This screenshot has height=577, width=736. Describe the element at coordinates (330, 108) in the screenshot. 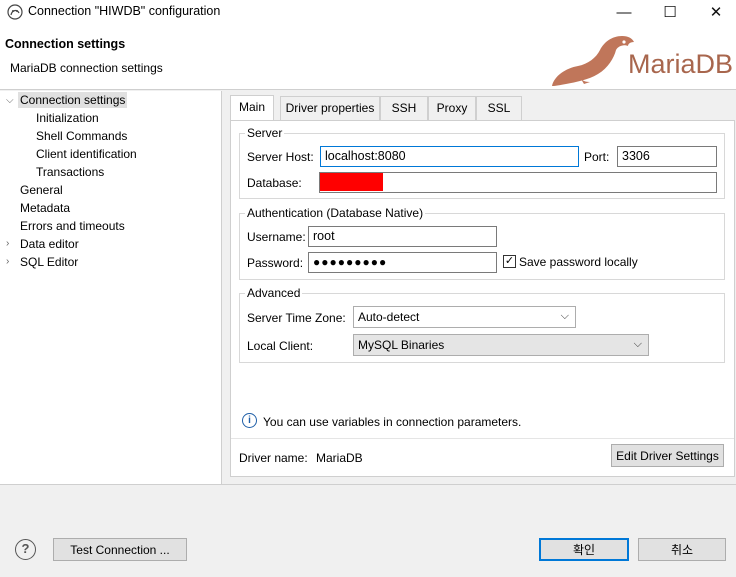

I see `tab-driver-properties: Driver properties` at that location.